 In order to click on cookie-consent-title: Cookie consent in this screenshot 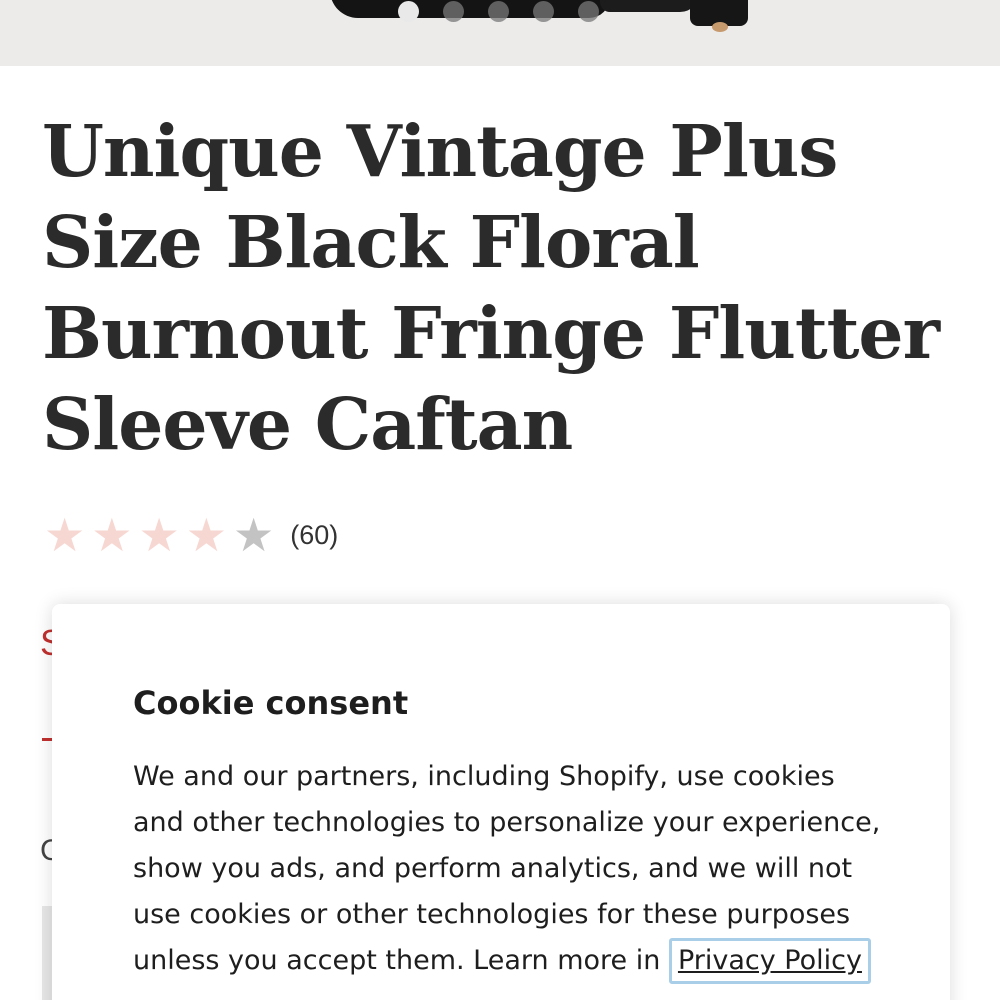, I will do `click(271, 703)`.